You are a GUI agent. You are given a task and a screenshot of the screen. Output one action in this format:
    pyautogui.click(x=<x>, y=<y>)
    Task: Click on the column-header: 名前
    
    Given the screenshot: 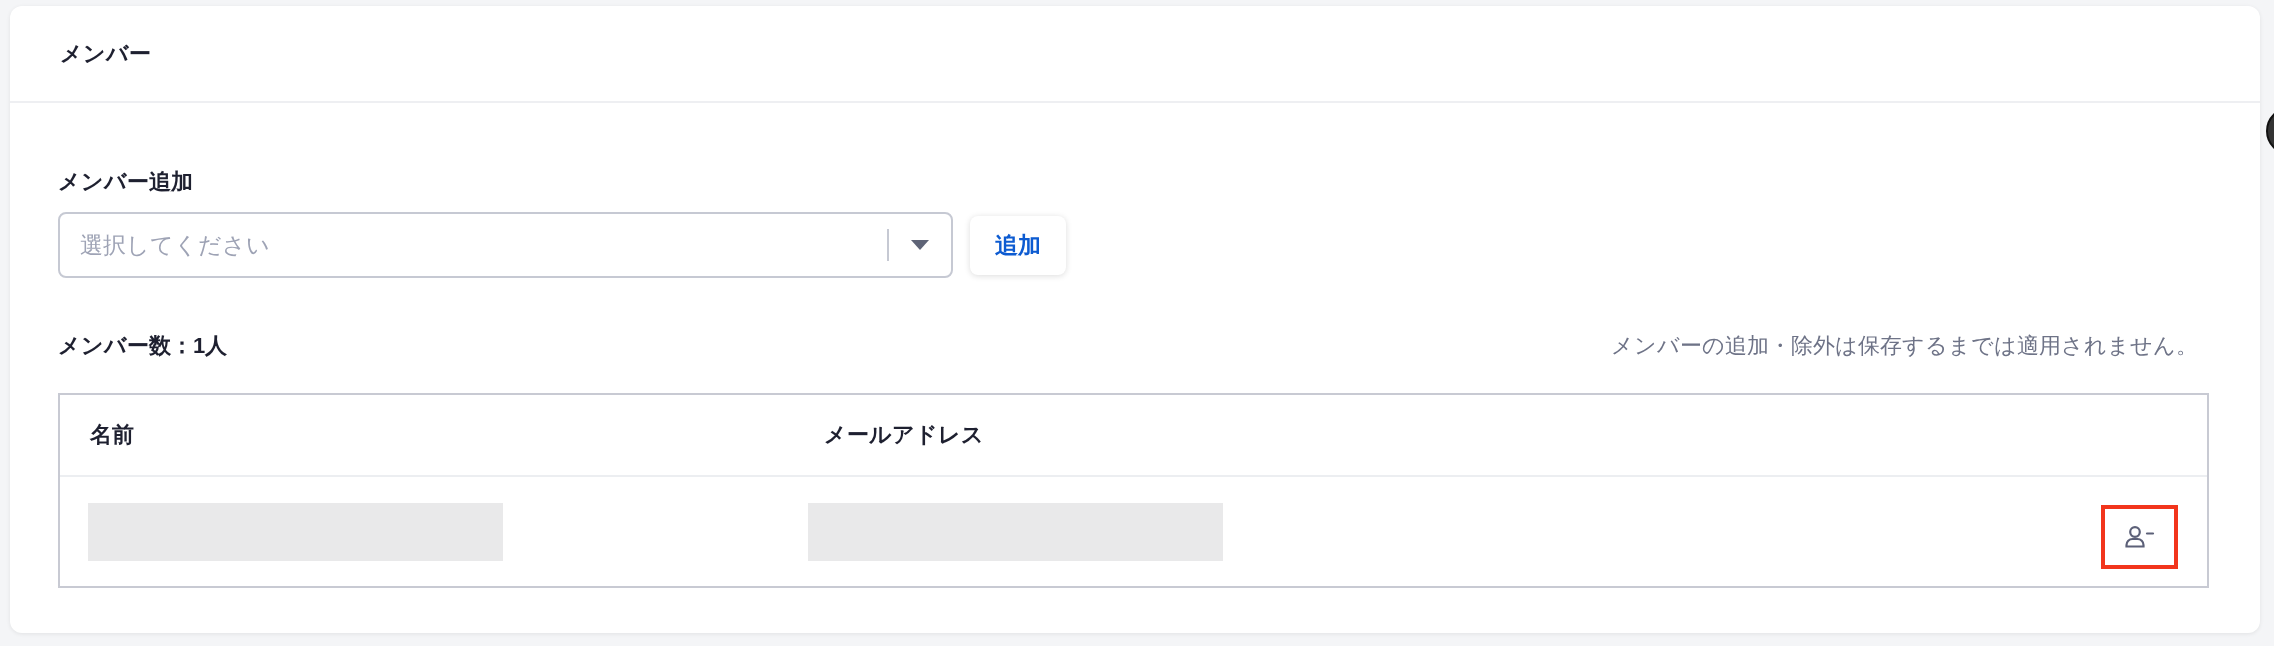 What is the action you would take?
    pyautogui.click(x=112, y=434)
    